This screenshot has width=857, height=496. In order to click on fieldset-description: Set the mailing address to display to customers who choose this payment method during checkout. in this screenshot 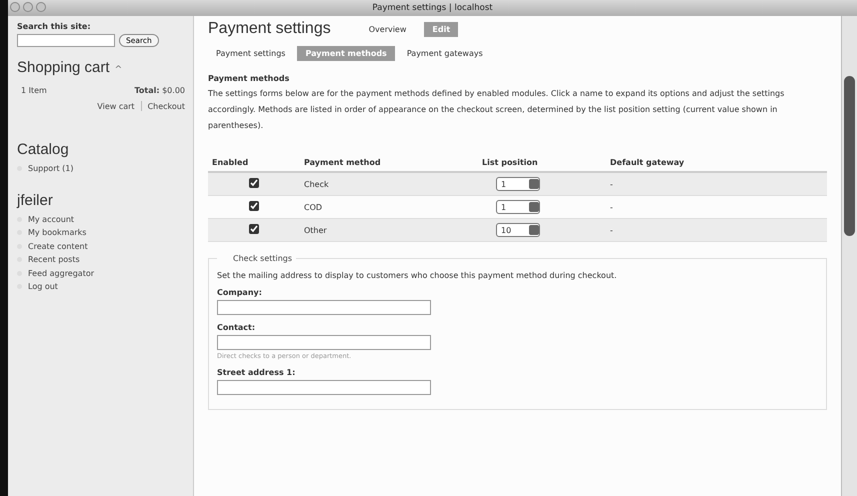, I will do `click(417, 275)`.